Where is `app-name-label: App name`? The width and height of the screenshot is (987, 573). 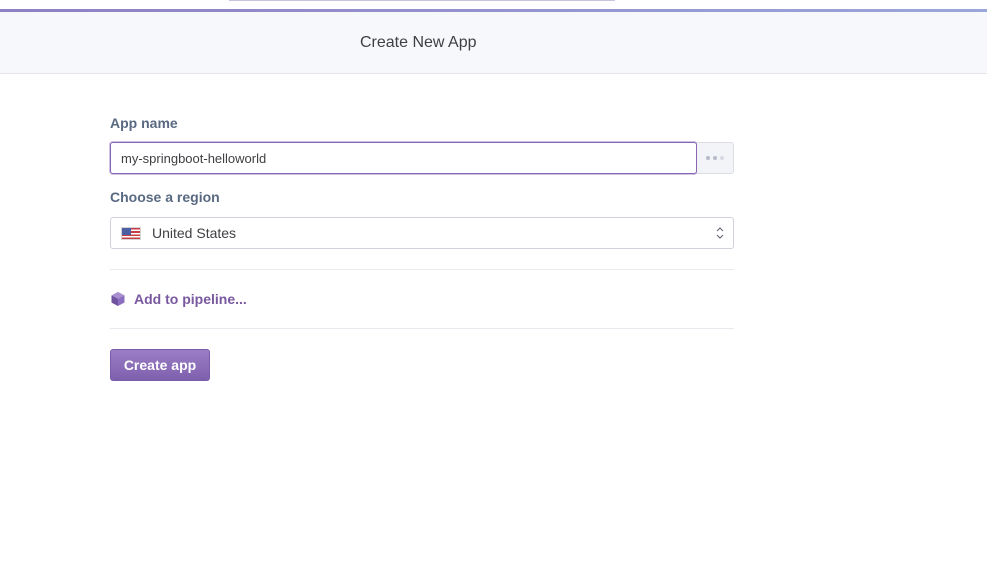
app-name-label: App name is located at coordinates (144, 123).